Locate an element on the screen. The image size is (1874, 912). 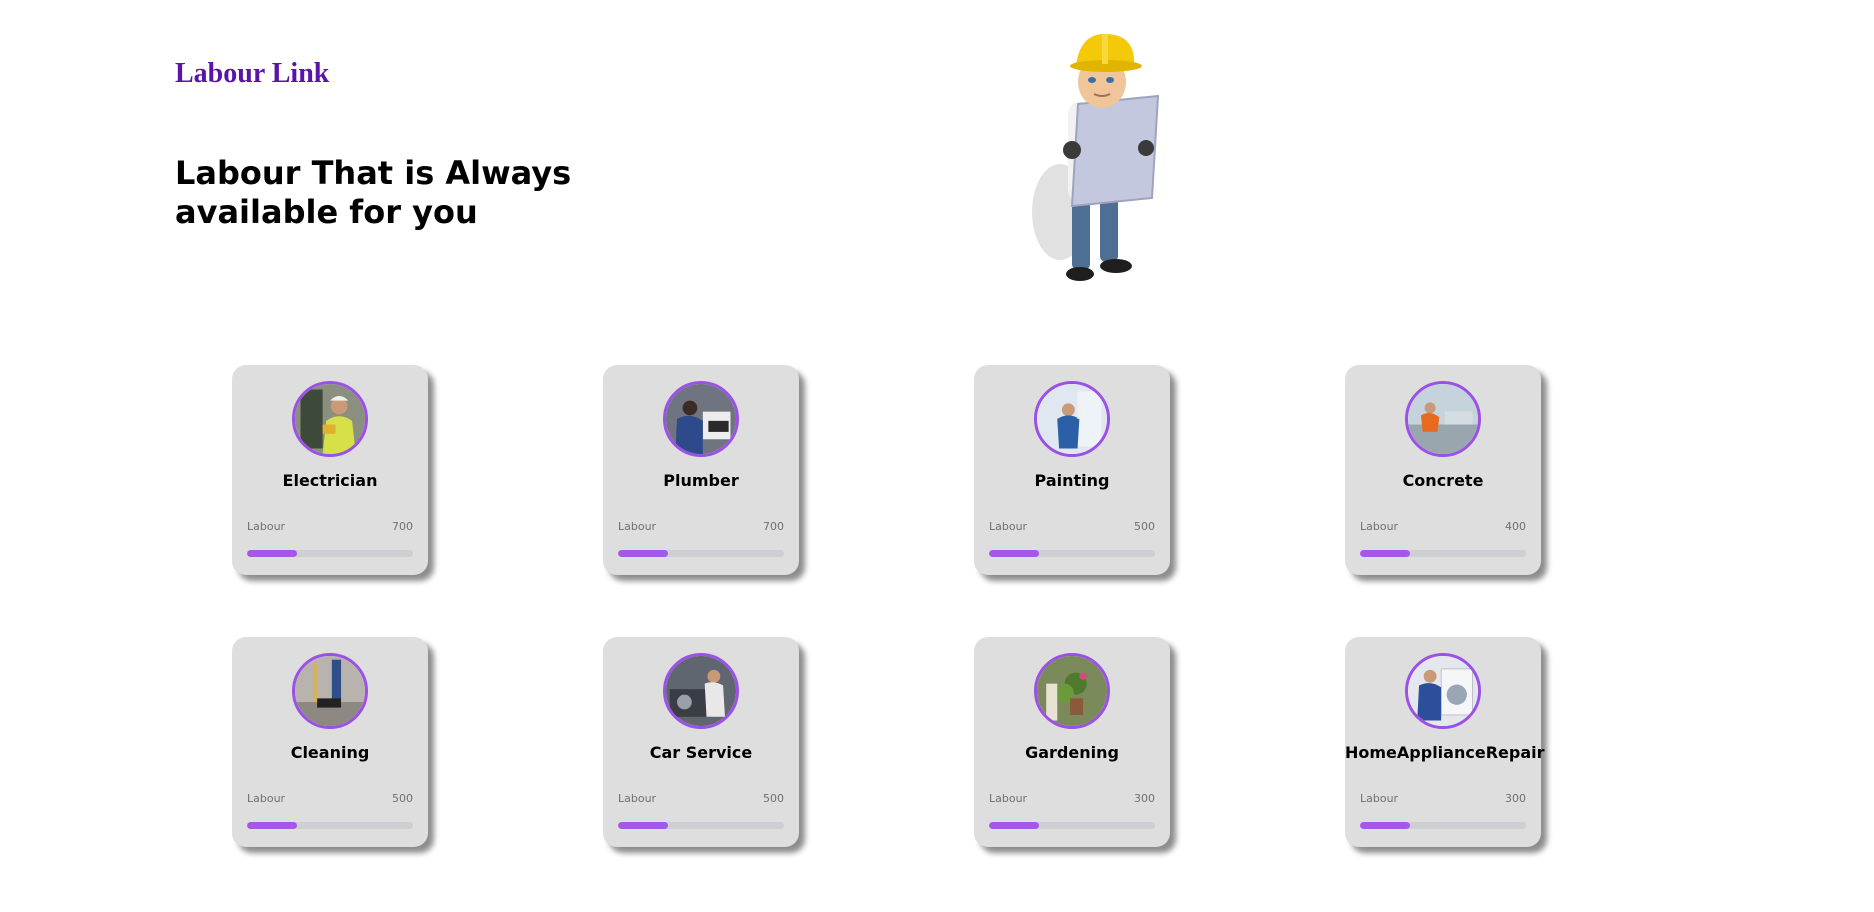
service-card-gardening: Gardening Labour 300 is located at coordinates (1072, 742).